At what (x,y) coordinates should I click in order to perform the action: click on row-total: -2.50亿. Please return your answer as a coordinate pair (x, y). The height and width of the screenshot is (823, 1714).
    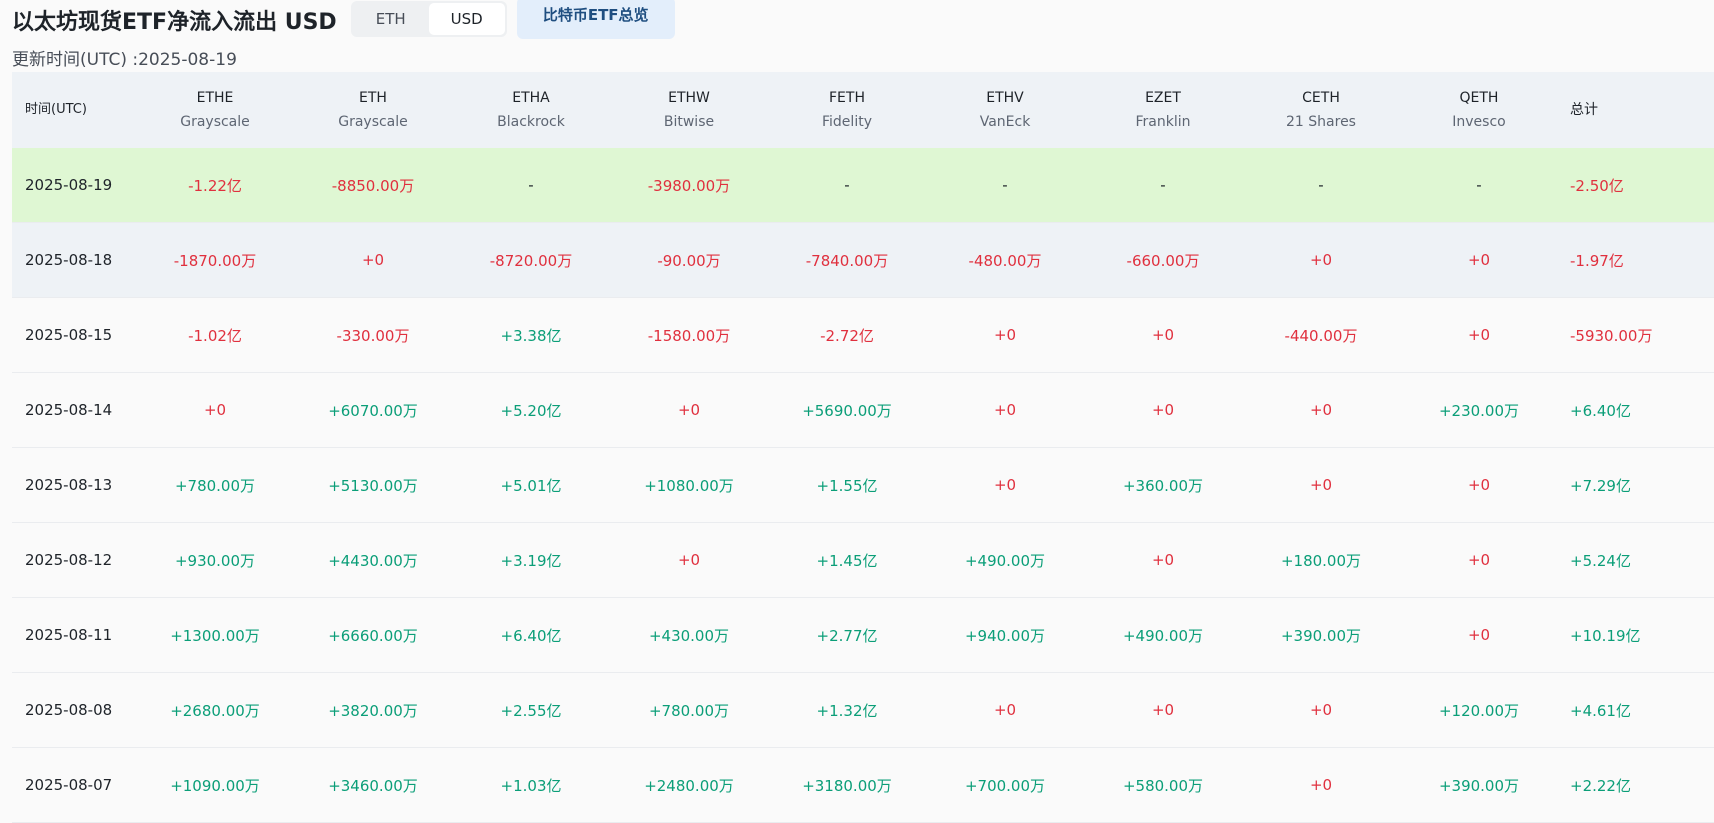
    Looking at the image, I should click on (1597, 185).